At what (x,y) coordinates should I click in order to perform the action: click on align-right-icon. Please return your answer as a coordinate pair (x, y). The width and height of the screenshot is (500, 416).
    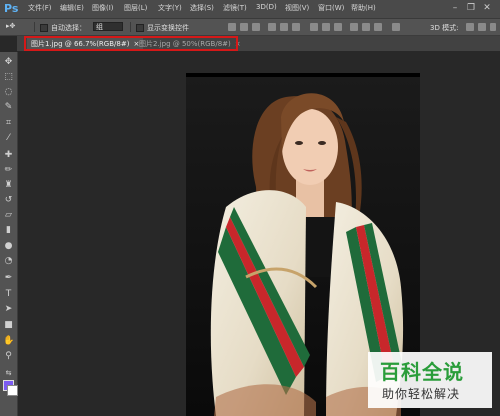
    Looking at the image, I should click on (296, 27).